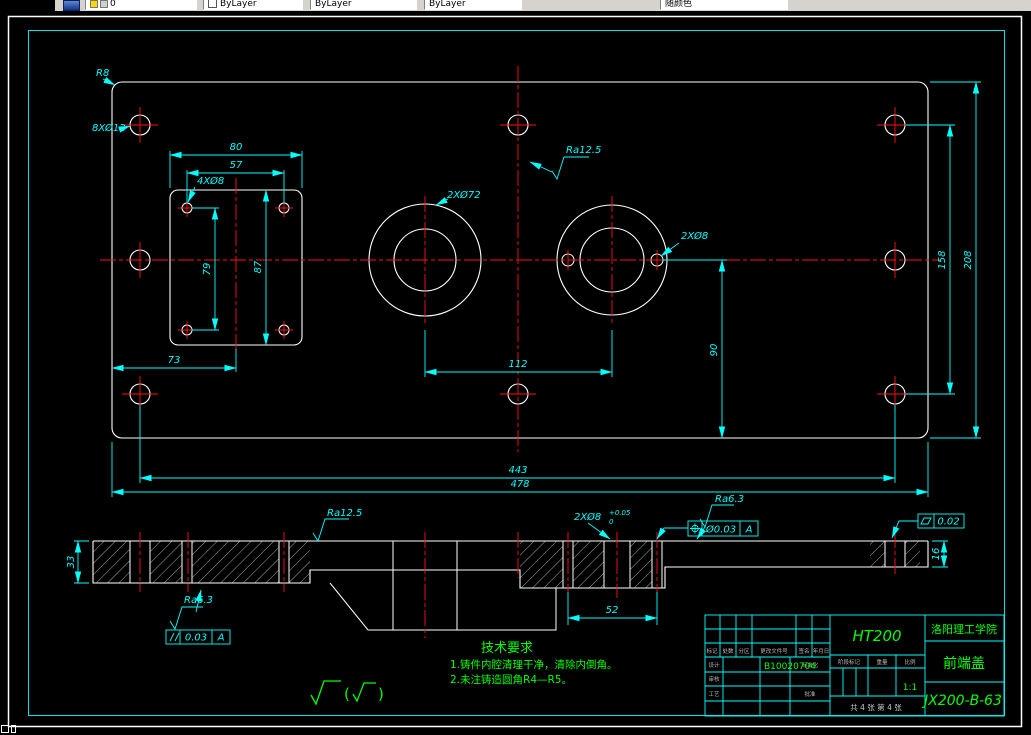  What do you see at coordinates (102, 73) in the screenshot?
I see `dim-text: R8` at bounding box center [102, 73].